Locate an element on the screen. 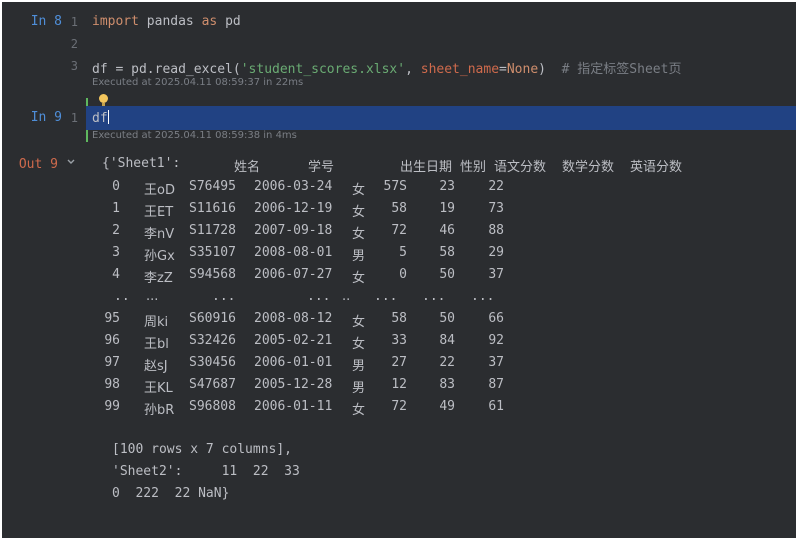 The width and height of the screenshot is (800, 542). code-line: import pandas as pd is located at coordinates (166, 21).